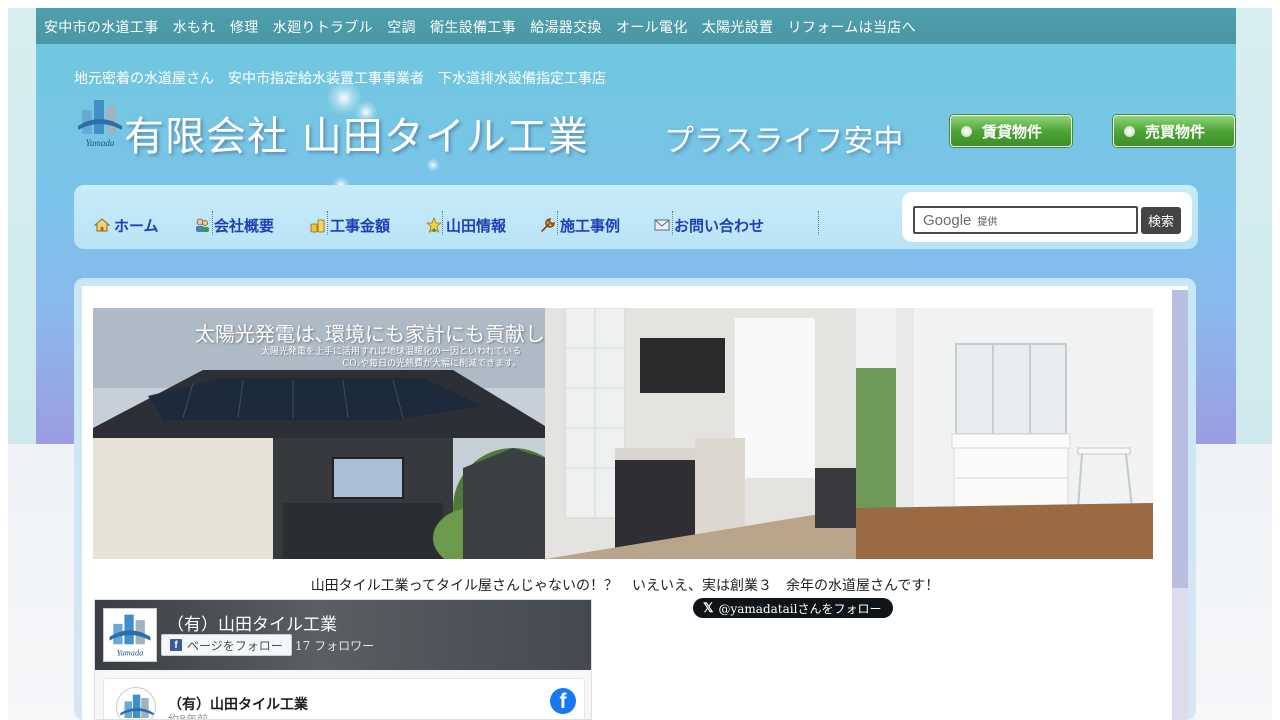 The width and height of the screenshot is (1280, 720). What do you see at coordinates (235, 645) in the screenshot?
I see `facebook-follow-label: ページをフォロー` at bounding box center [235, 645].